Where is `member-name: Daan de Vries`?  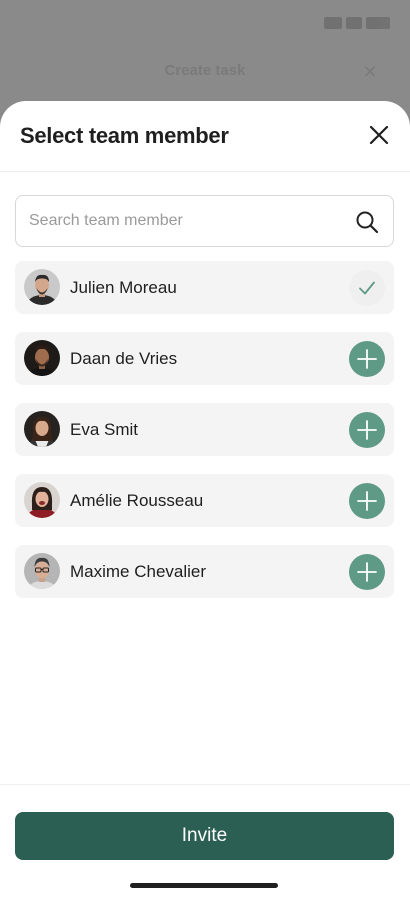
member-name: Daan de Vries is located at coordinates (124, 358).